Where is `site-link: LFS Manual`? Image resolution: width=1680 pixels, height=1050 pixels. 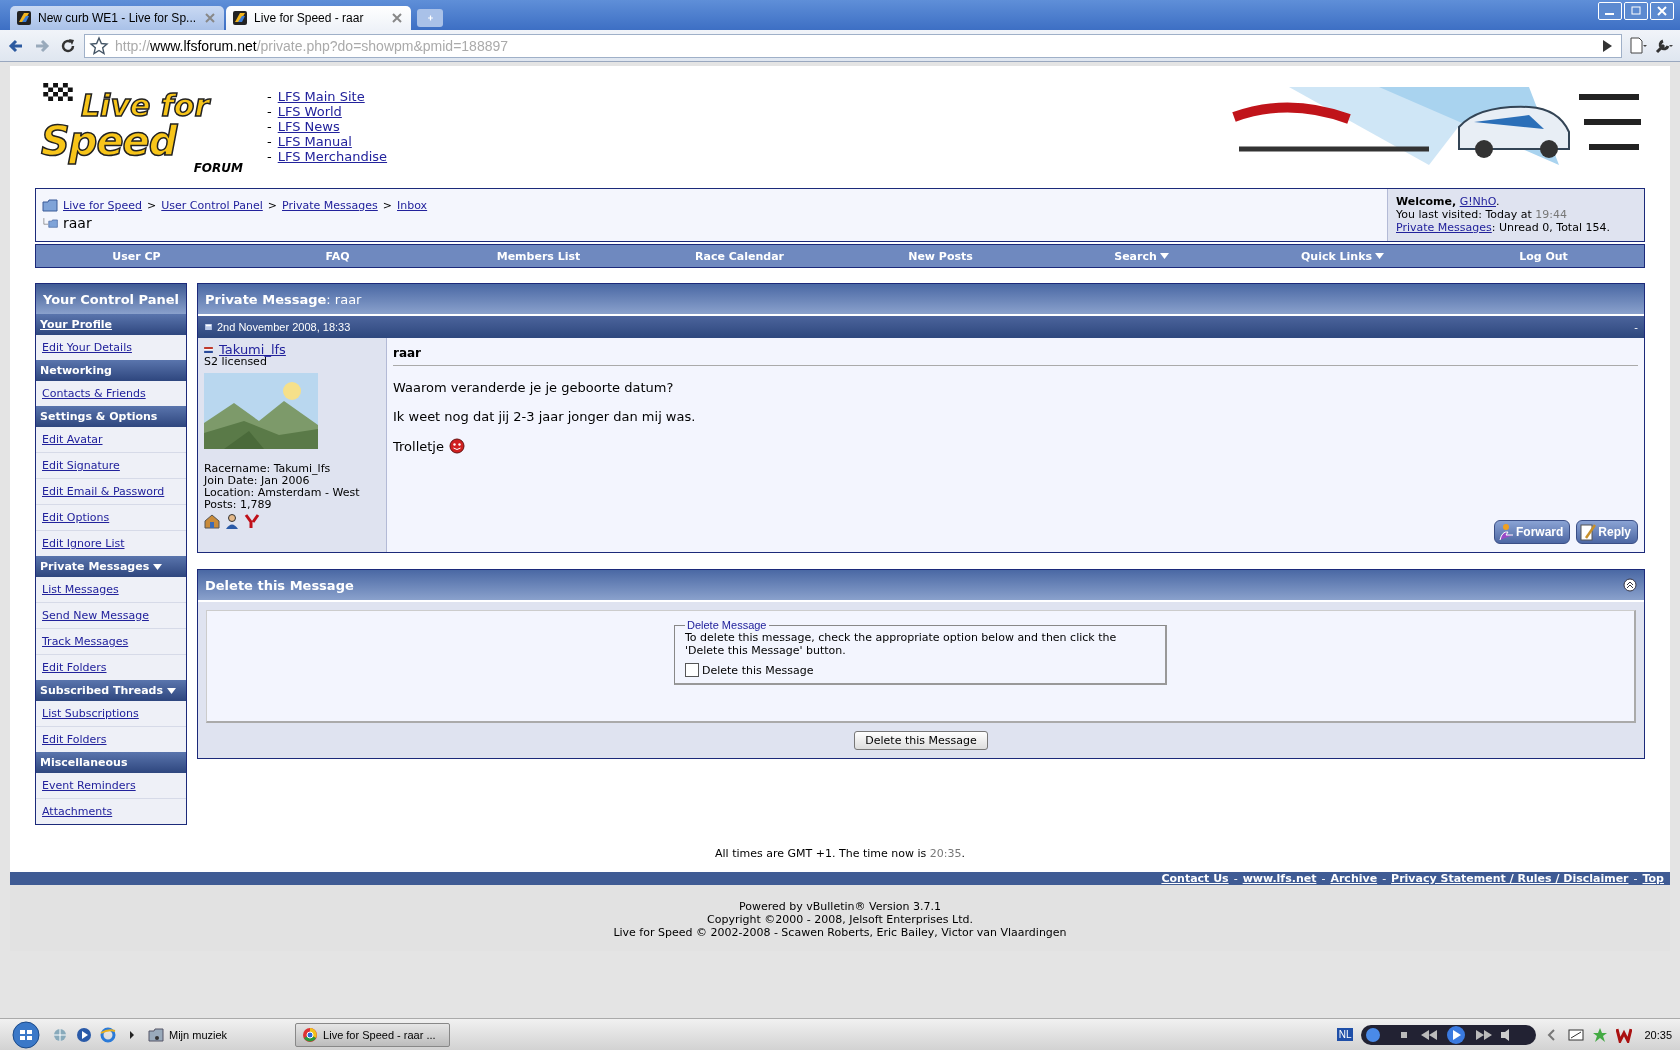 site-link: LFS Manual is located at coordinates (314, 141).